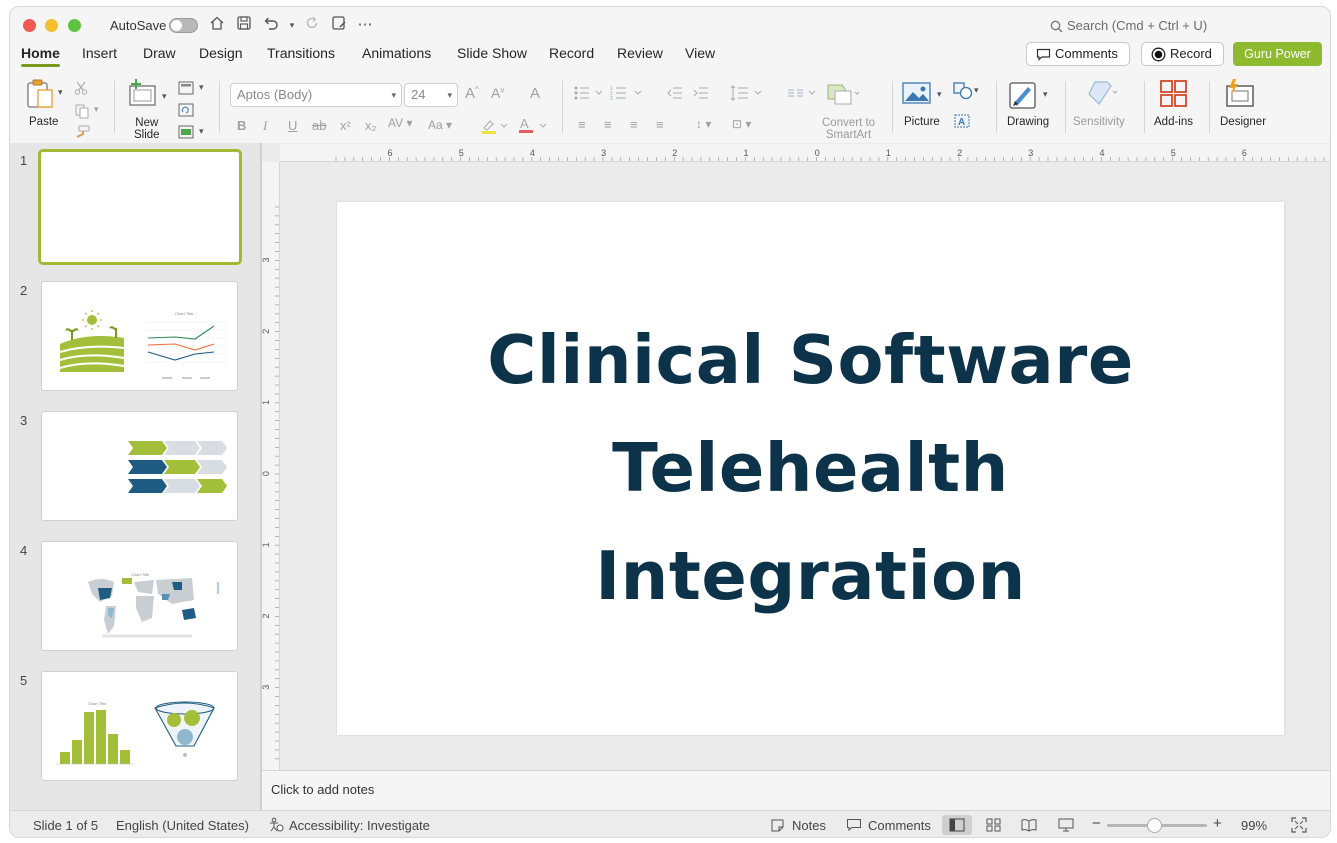 Image resolution: width=1337 pixels, height=843 pixels. I want to click on normal-view-button, so click(957, 825).